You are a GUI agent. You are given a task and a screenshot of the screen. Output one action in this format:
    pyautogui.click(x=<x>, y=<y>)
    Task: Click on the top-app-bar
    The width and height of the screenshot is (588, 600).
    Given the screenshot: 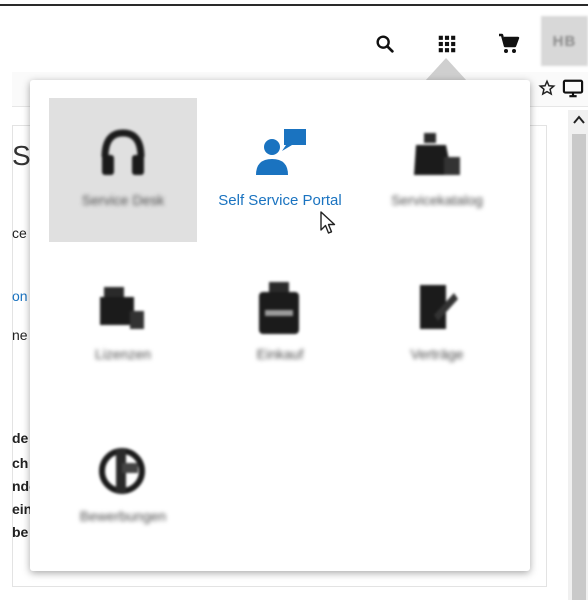 What is the action you would take?
    pyautogui.click(x=294, y=40)
    